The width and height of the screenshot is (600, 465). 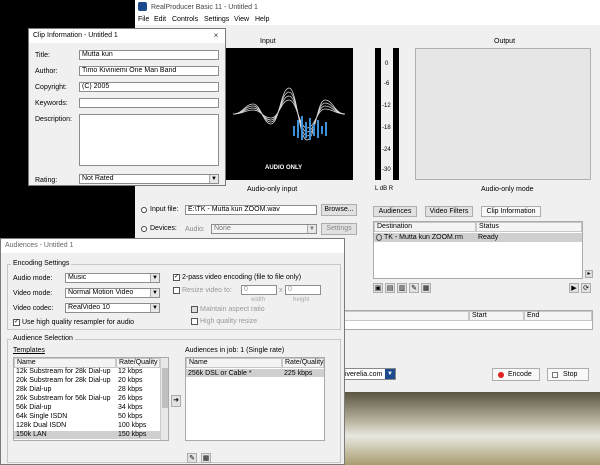 What do you see at coordinates (132, 434) in the screenshot?
I see `template-rate: 150 kbps` at bounding box center [132, 434].